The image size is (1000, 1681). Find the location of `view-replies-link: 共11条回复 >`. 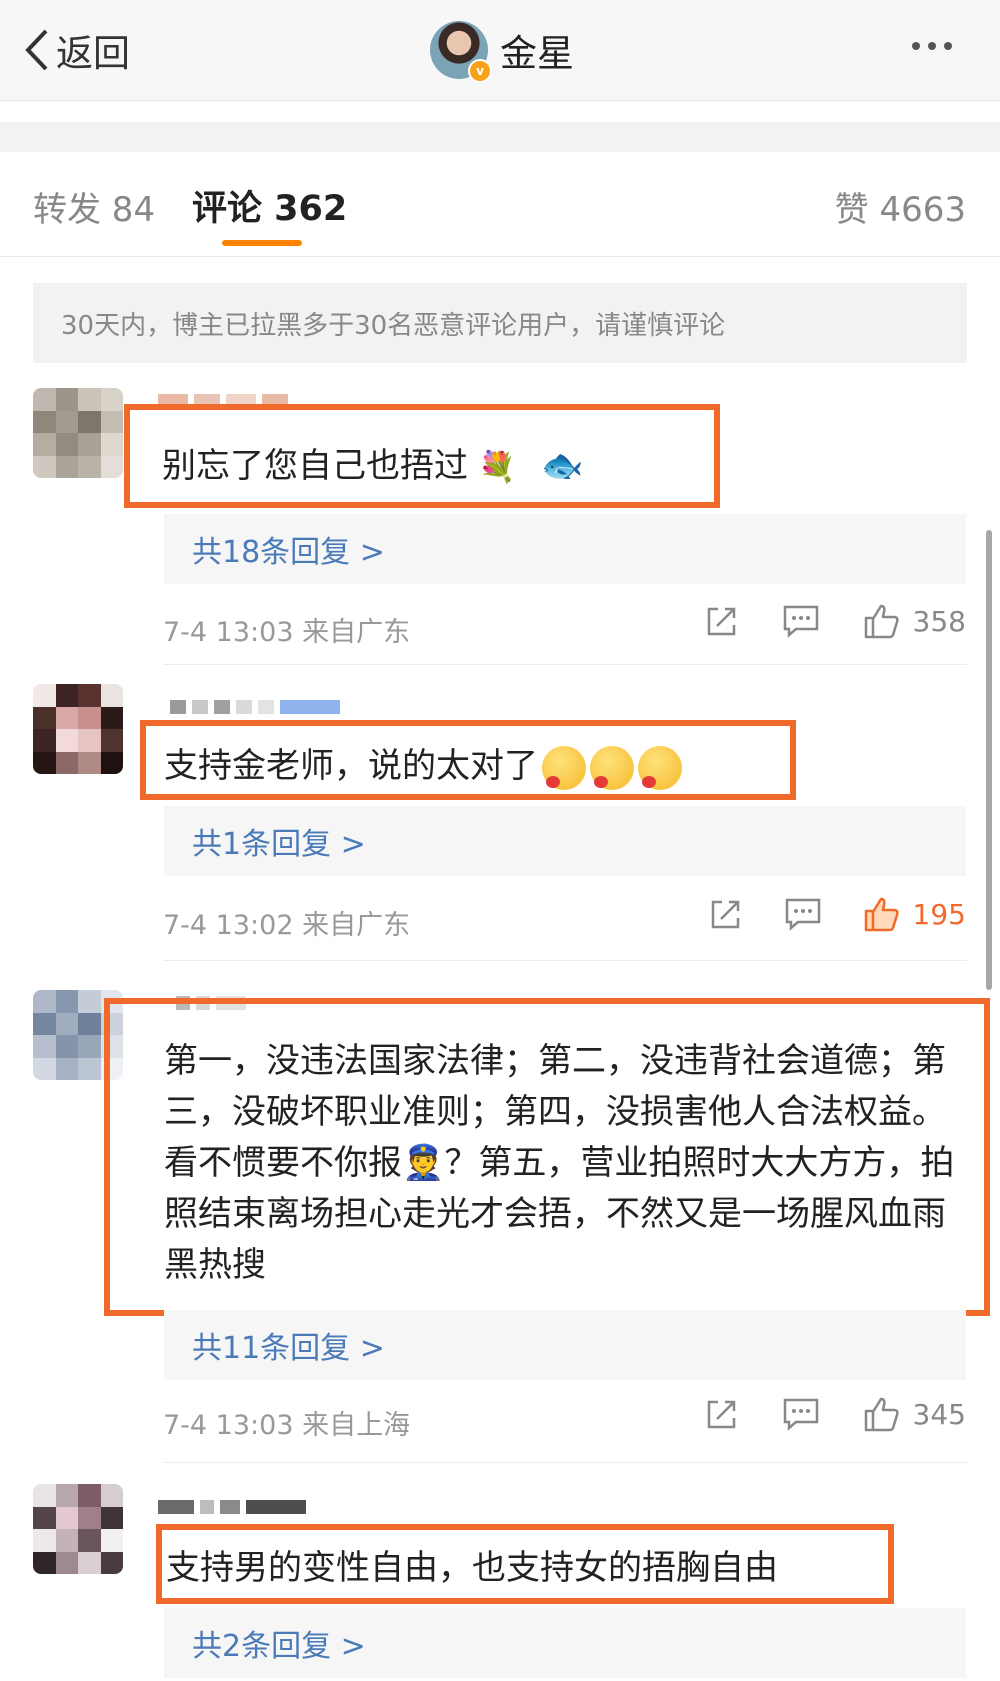

view-replies-link: 共11条回复 > is located at coordinates (565, 1345).